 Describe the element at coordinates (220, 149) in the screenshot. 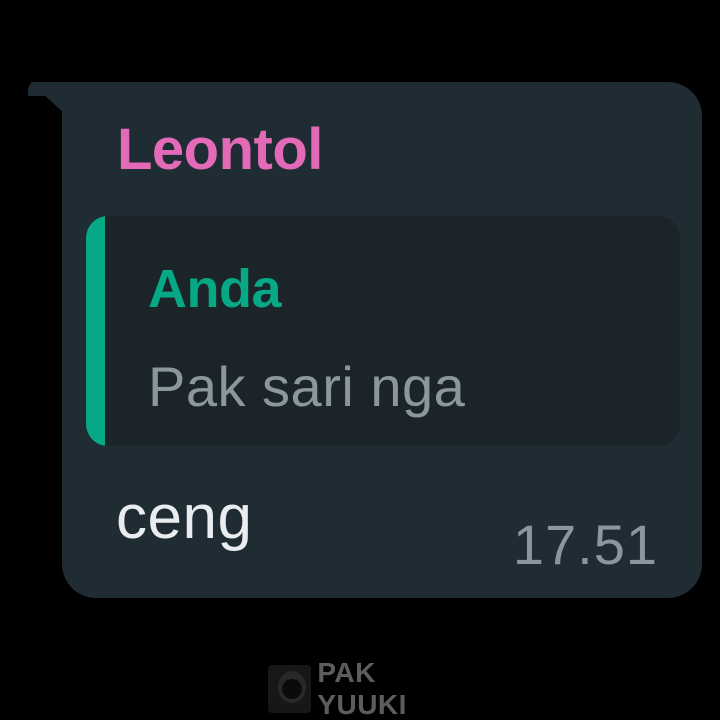

I see `sender-name: Leontol` at that location.